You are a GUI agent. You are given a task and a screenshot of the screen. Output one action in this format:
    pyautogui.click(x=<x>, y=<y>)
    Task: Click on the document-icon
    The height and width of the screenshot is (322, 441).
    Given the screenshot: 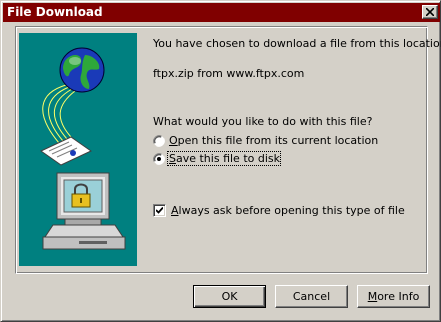 What is the action you would take?
    pyautogui.click(x=66, y=151)
    